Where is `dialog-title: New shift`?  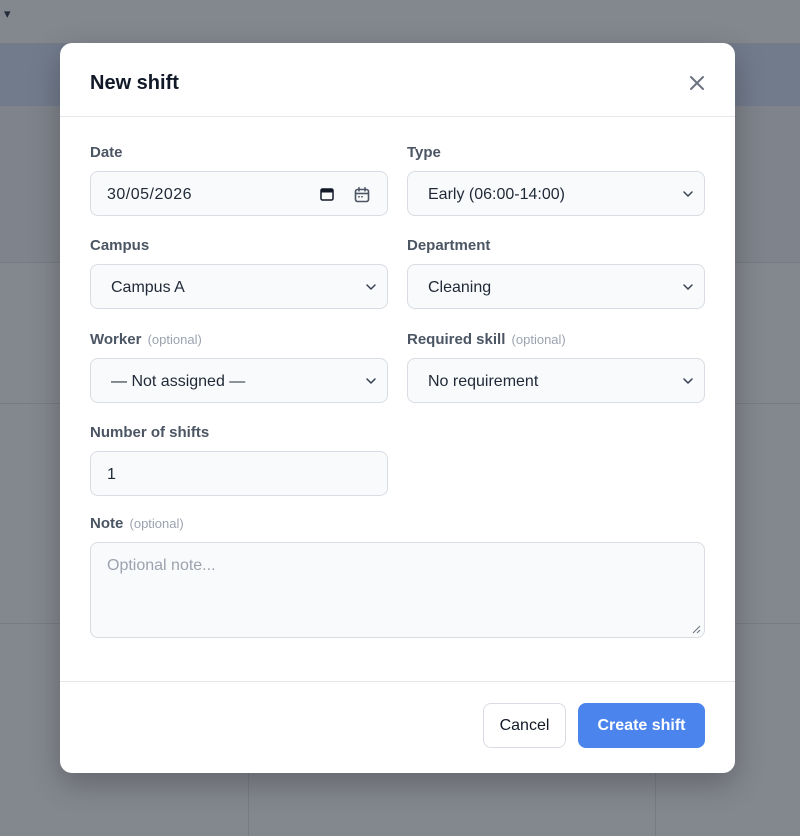 dialog-title: New shift is located at coordinates (134, 83).